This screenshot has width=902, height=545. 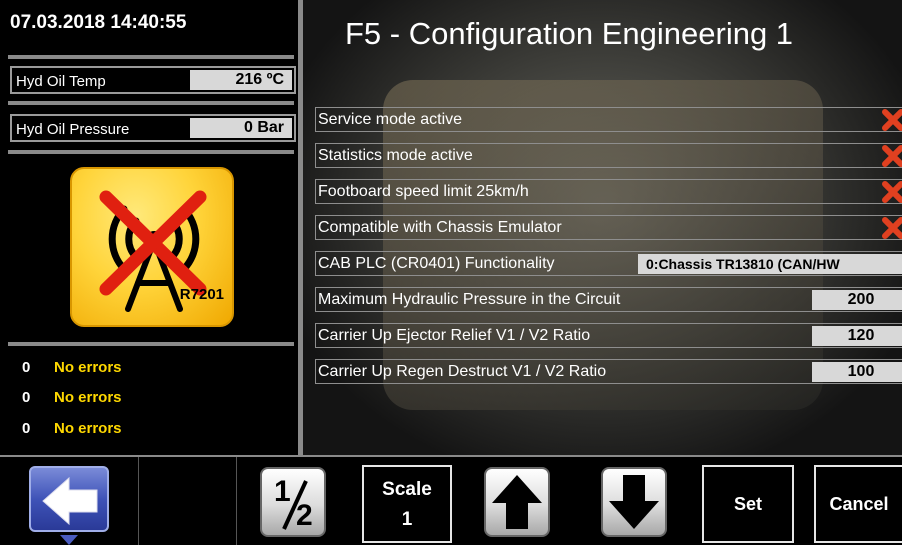 What do you see at coordinates (462, 371) in the screenshot?
I see `config-label: Carrier Up Regen Destruct V1 / V2 Ratio` at bounding box center [462, 371].